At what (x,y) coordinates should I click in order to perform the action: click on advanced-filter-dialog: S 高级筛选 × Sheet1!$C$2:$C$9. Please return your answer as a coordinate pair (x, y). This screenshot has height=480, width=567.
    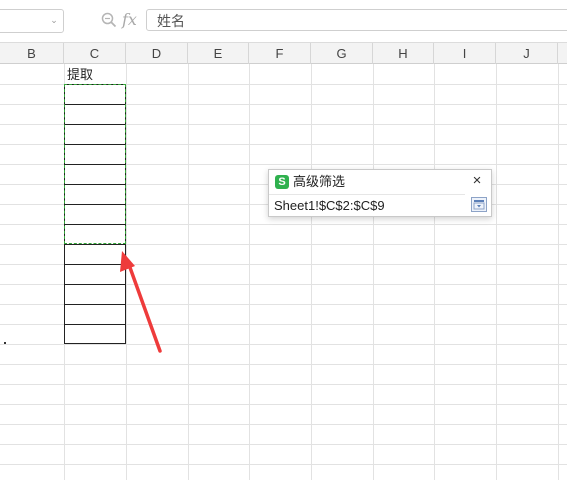
    Looking at the image, I should click on (380, 193).